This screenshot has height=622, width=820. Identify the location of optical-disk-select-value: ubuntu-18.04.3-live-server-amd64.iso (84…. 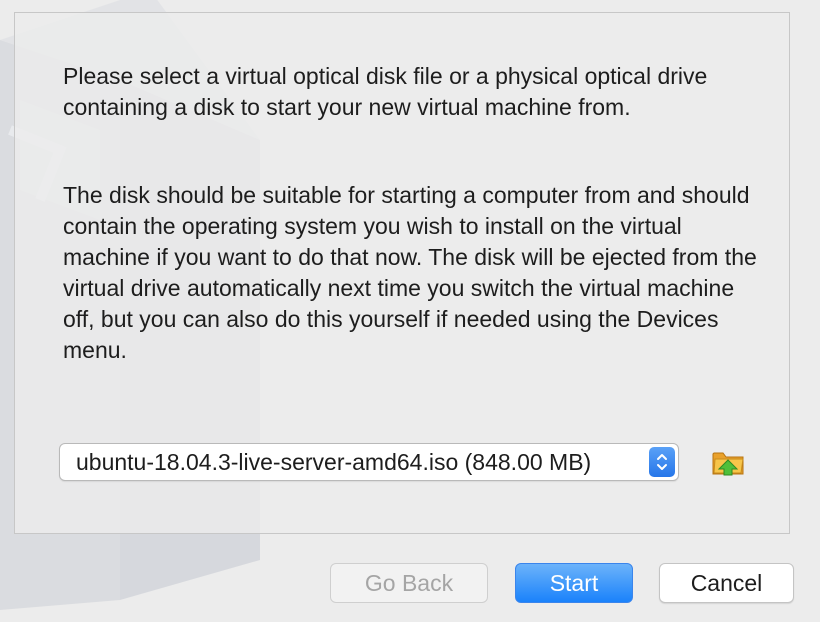
(334, 462).